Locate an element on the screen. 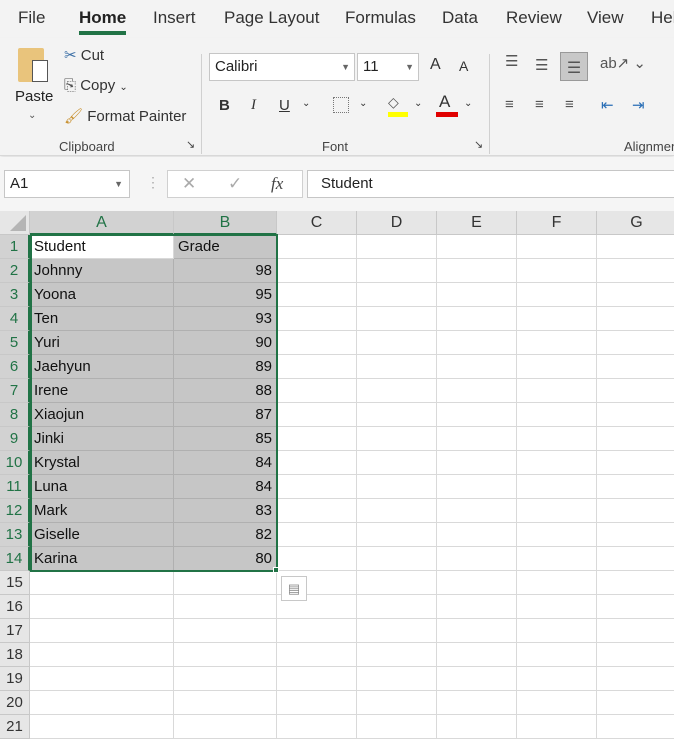 This screenshot has width=674, height=739. cell-A11: Luna is located at coordinates (102, 487).